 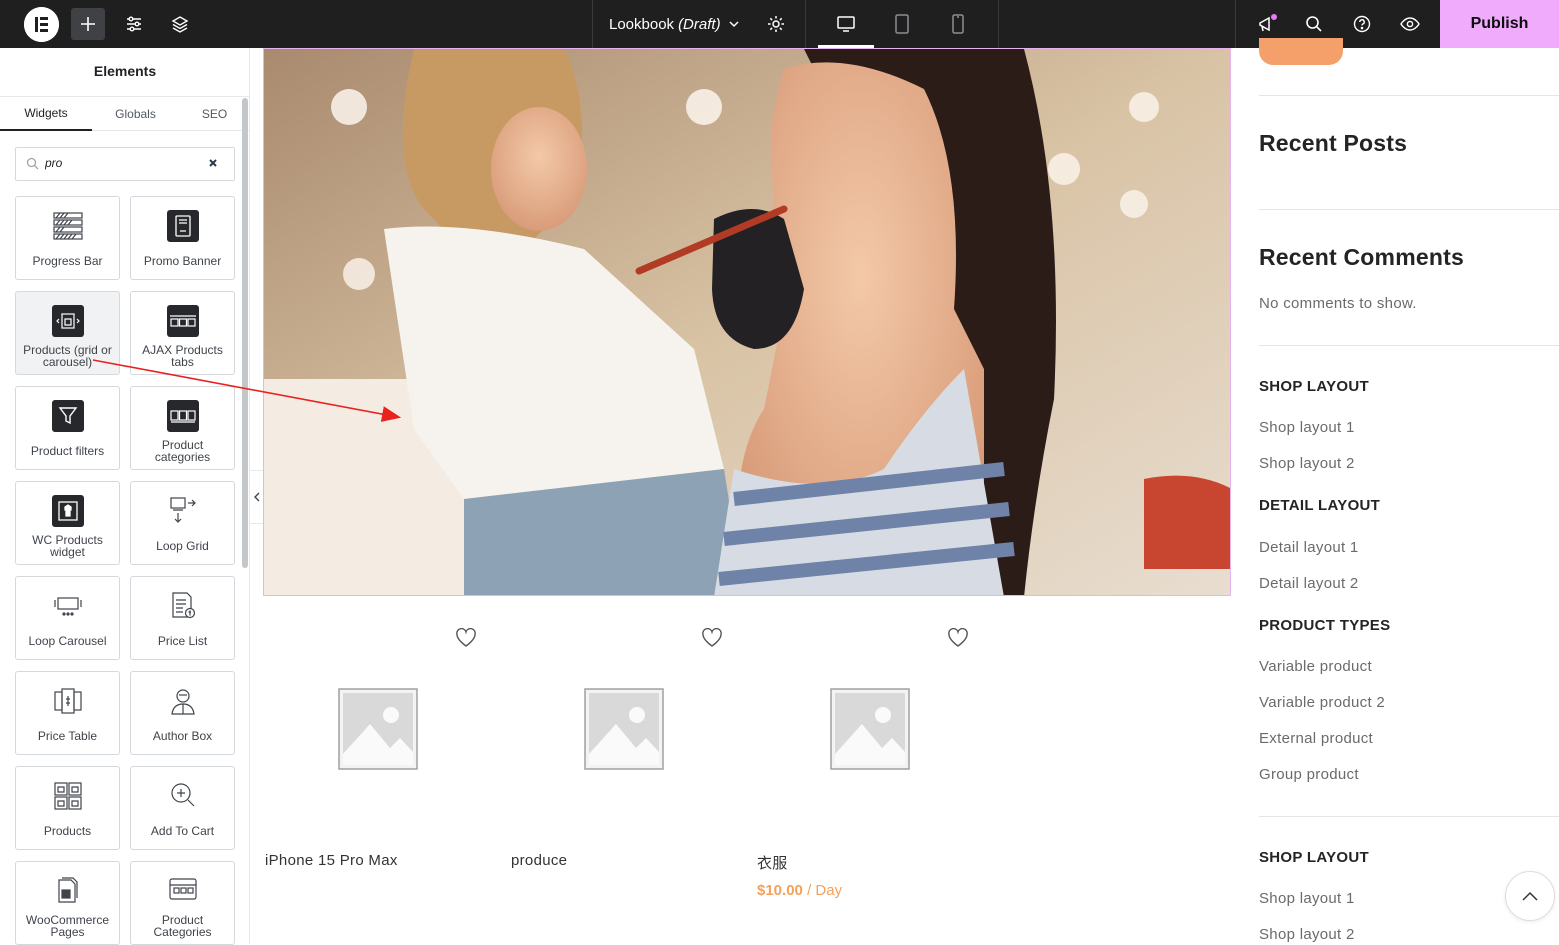 What do you see at coordinates (772, 862) in the screenshot?
I see `product-name: 衣服` at bounding box center [772, 862].